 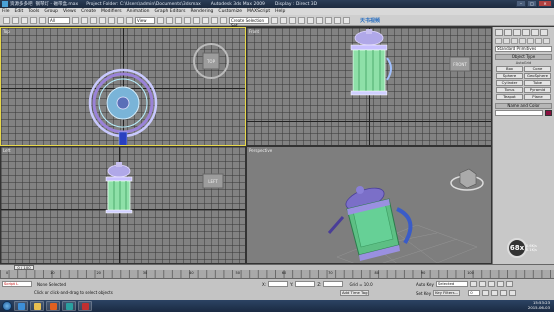 I want to click on geosphere-button: GeoSphere, so click(x=537, y=76).